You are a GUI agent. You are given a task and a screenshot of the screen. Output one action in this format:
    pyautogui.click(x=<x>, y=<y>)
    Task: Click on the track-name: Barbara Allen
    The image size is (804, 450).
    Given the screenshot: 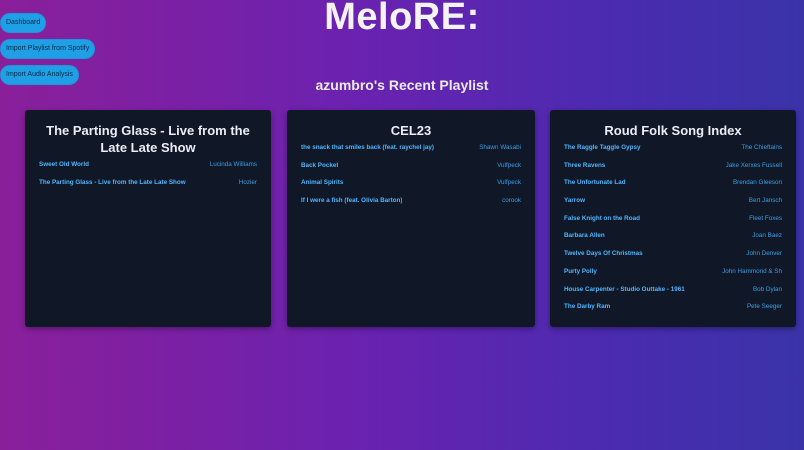 What is the action you would take?
    pyautogui.click(x=584, y=236)
    